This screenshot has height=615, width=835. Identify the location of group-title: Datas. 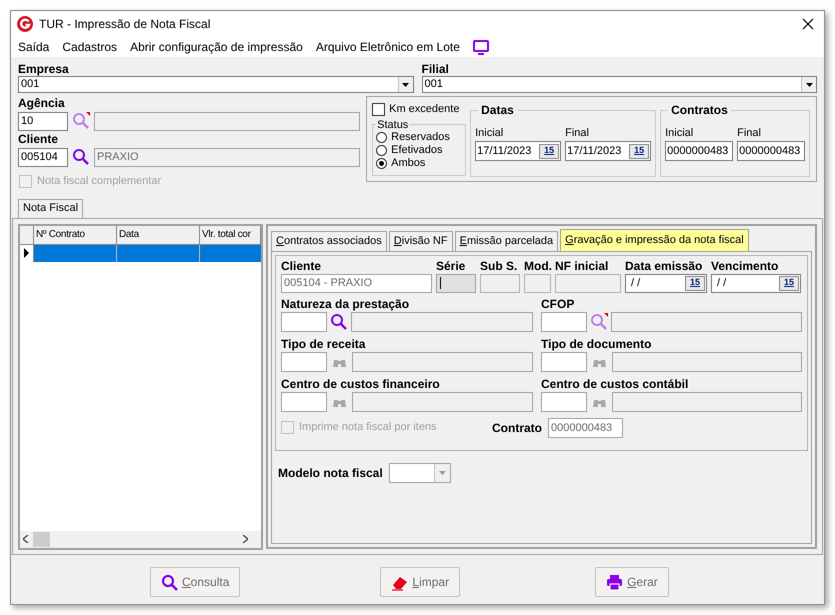
(497, 110).